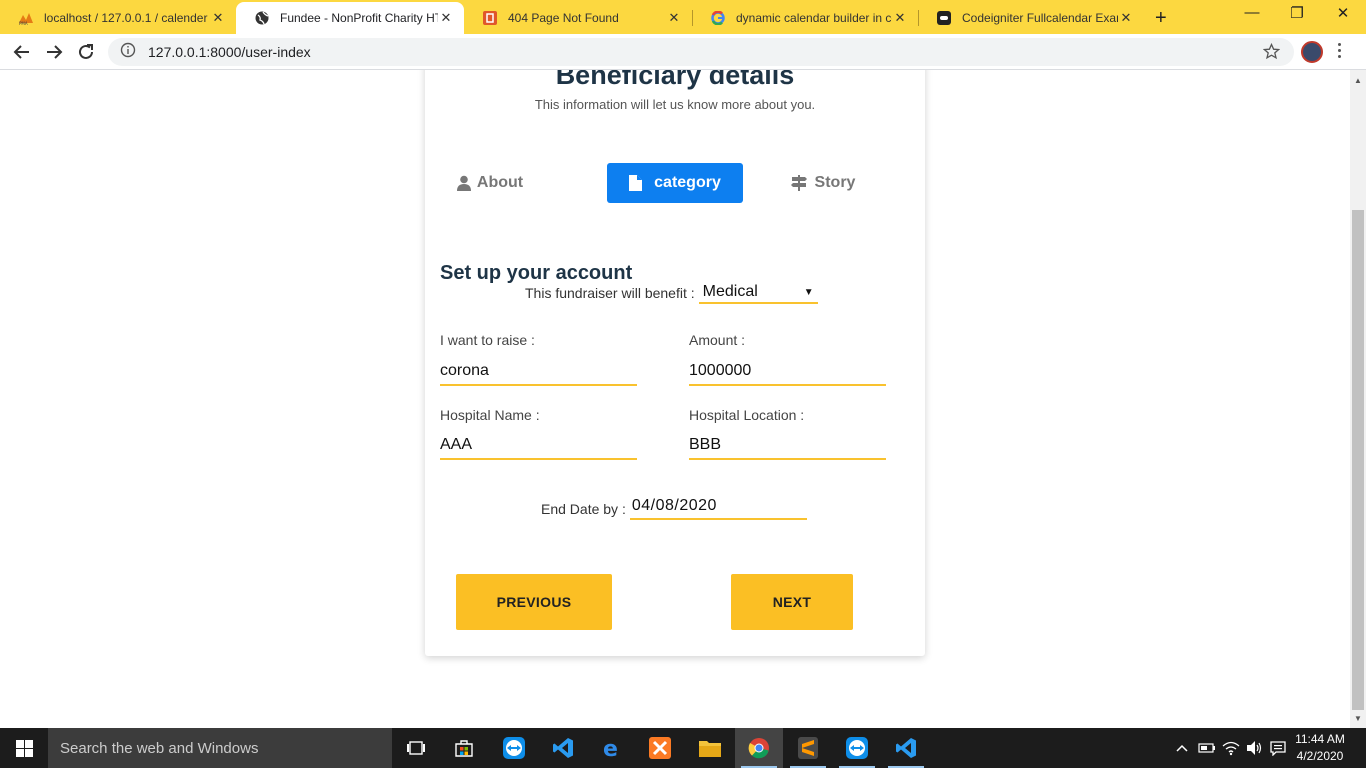 This screenshot has height=768, width=1366. I want to click on new-tab-plus-icon: +, so click(1161, 18).